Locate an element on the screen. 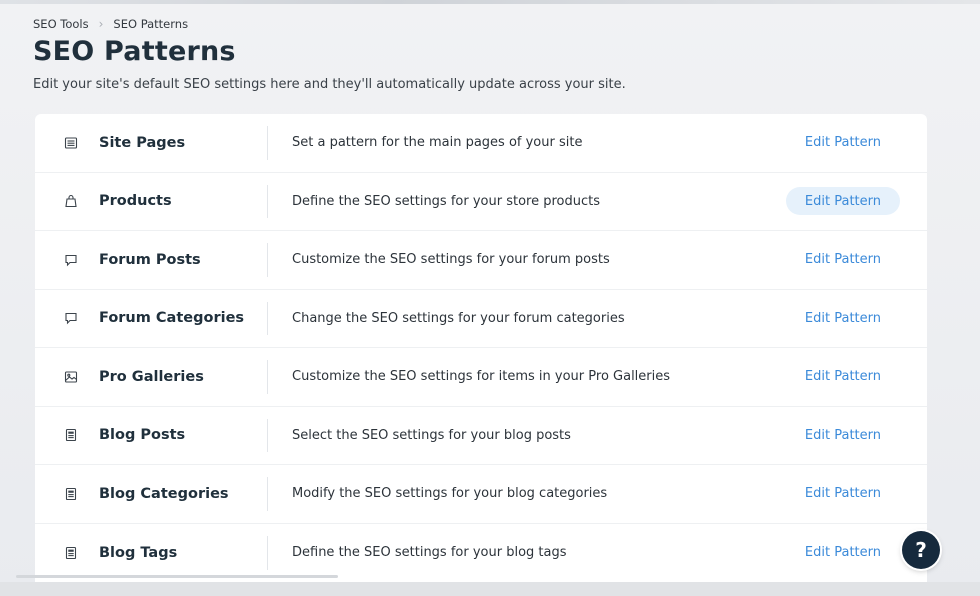 Image resolution: width=980 pixels, height=596 pixels. bottom-edge is located at coordinates (490, 589).